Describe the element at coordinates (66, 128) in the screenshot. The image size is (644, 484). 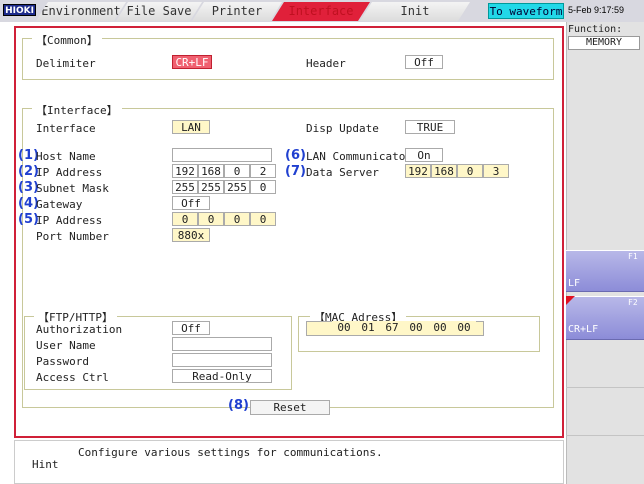
I see `interface-label: Interface` at that location.